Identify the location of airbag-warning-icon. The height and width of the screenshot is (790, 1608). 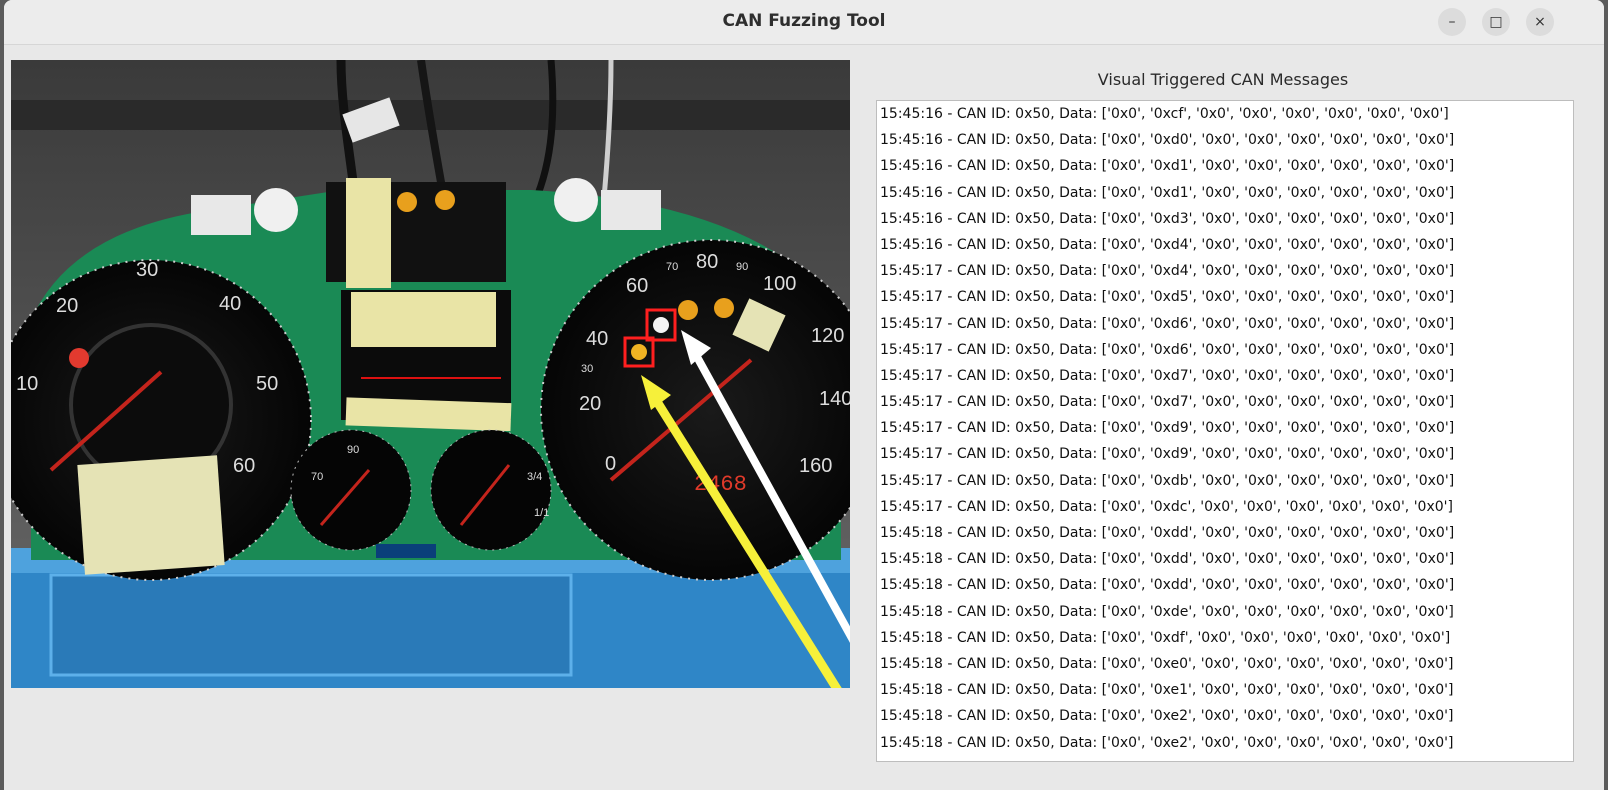
(639, 352).